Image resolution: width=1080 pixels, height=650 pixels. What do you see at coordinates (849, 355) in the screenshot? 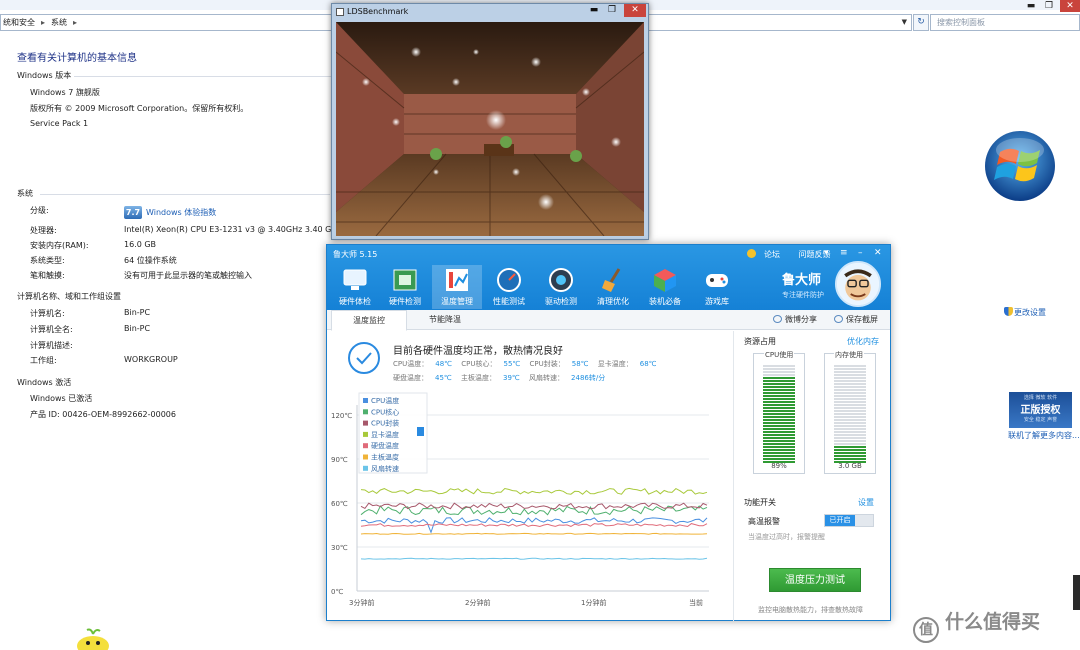
I see `memory-usage-label: 内存使用` at bounding box center [849, 355].